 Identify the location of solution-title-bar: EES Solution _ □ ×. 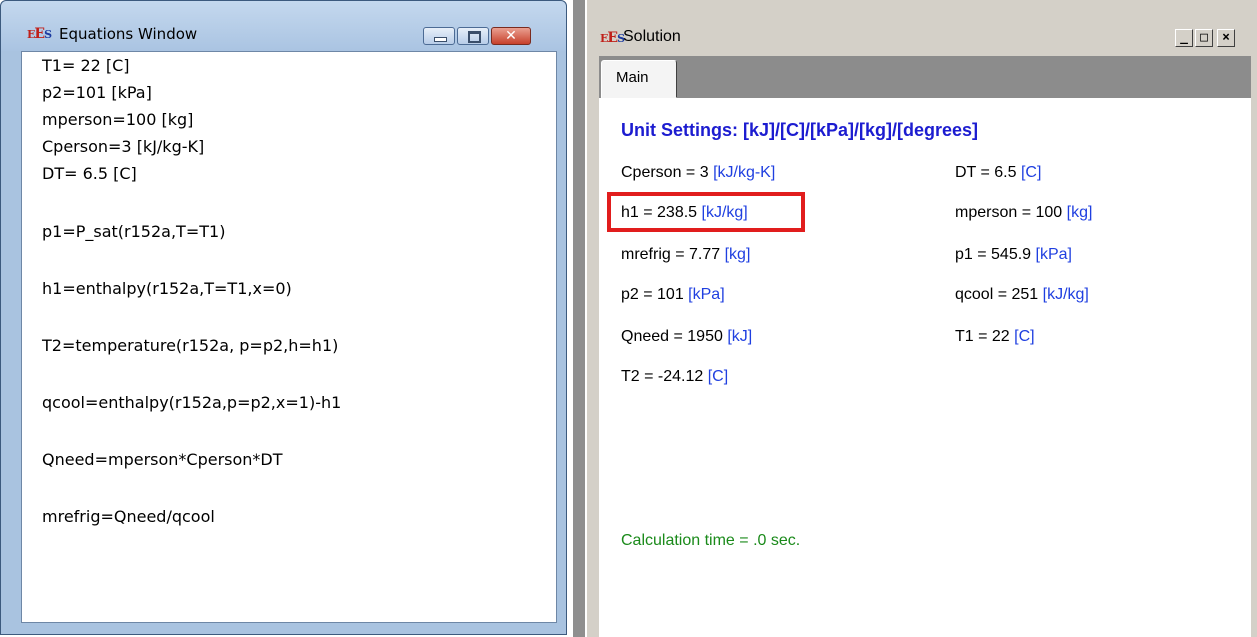
(920, 37).